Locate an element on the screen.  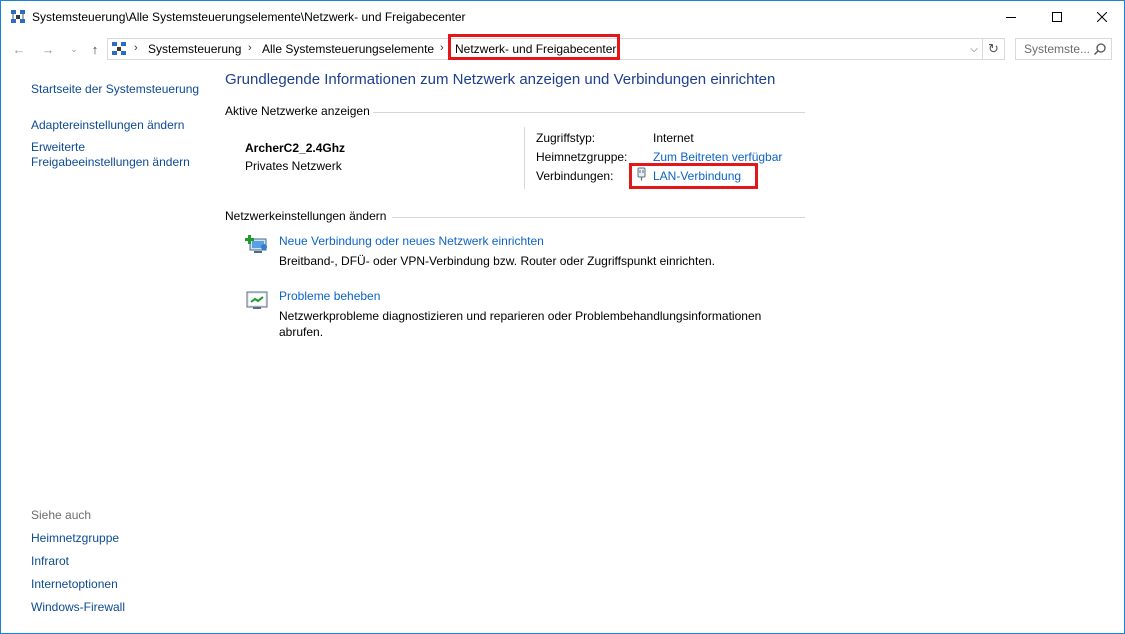
chevron-down-icon: ⌄ is located at coordinates (74, 48).